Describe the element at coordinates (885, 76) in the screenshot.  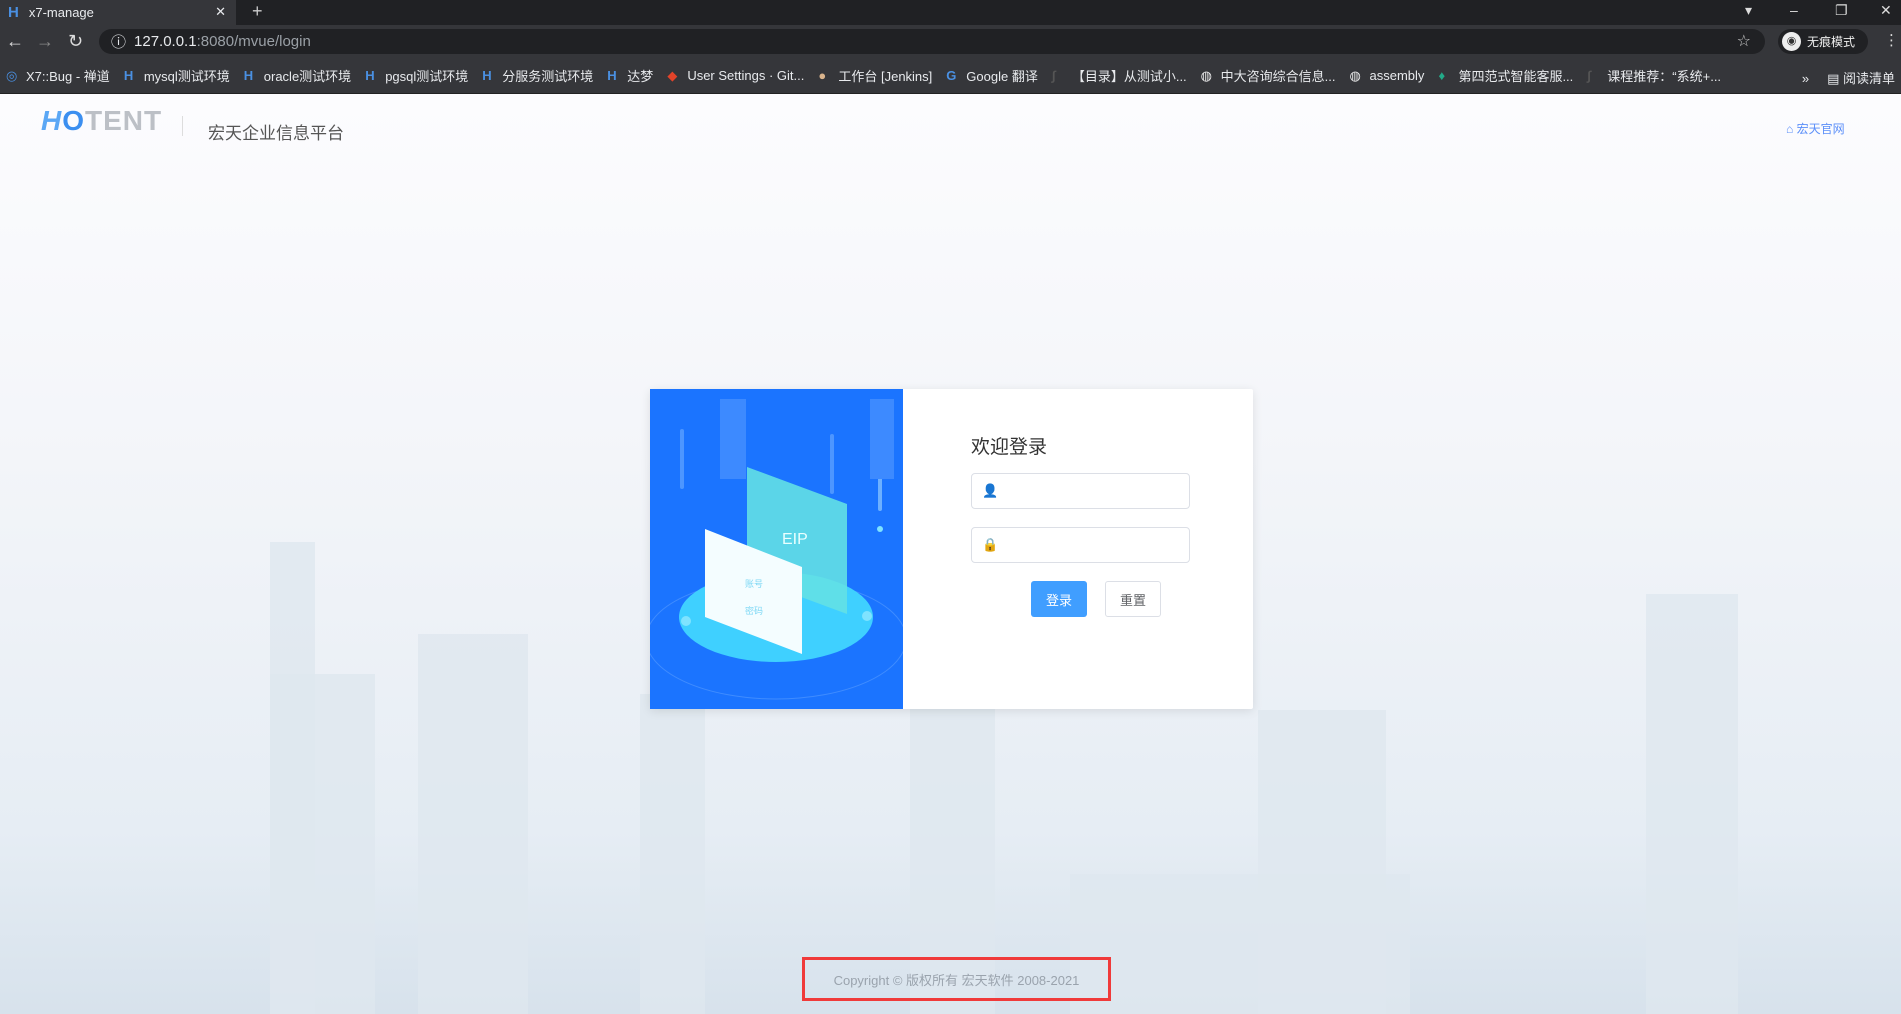
I see `bookmark-label: 工作台 [Jenkins]` at that location.